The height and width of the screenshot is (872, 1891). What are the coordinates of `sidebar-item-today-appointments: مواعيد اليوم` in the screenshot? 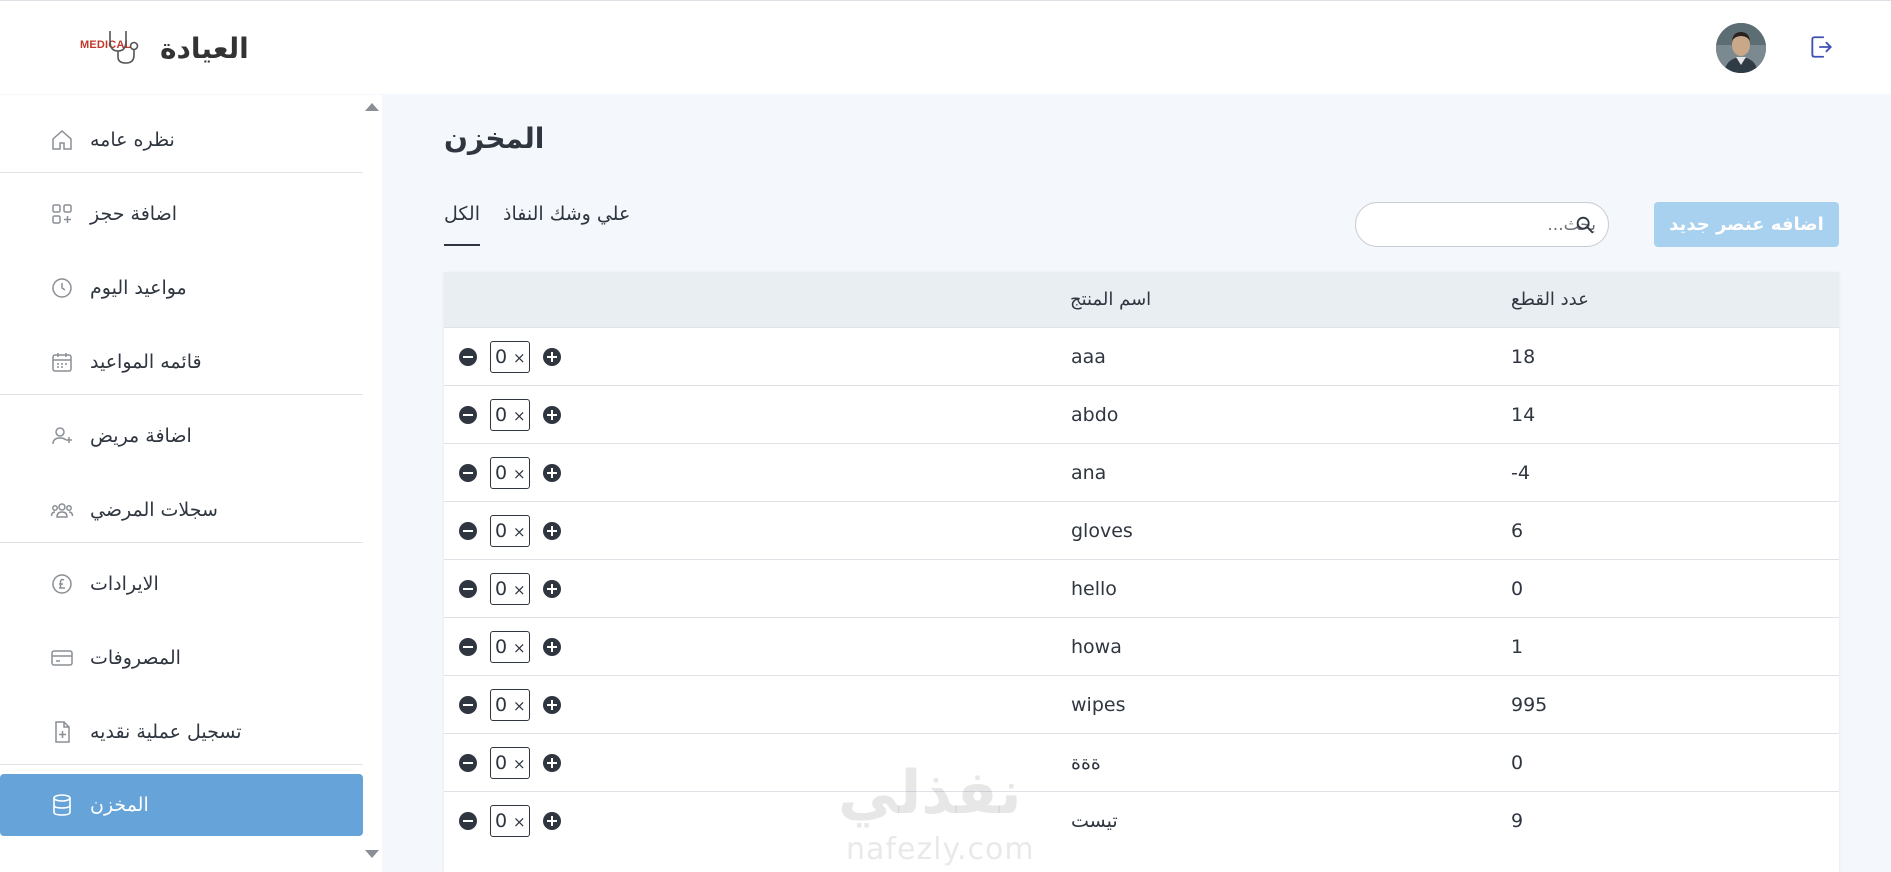 It's located at (181, 288).